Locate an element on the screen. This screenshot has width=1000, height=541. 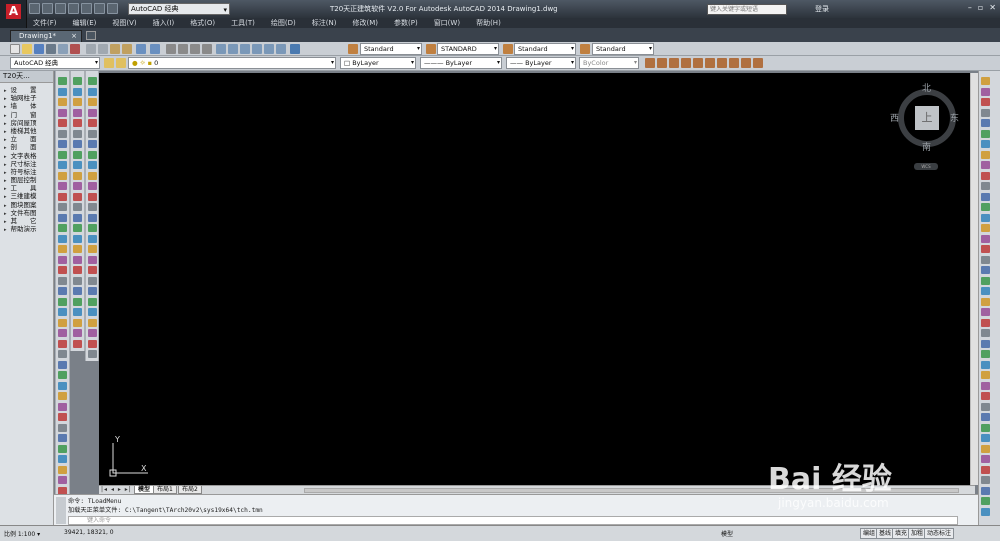
ellipse-icon is located at coordinates (62, 291).